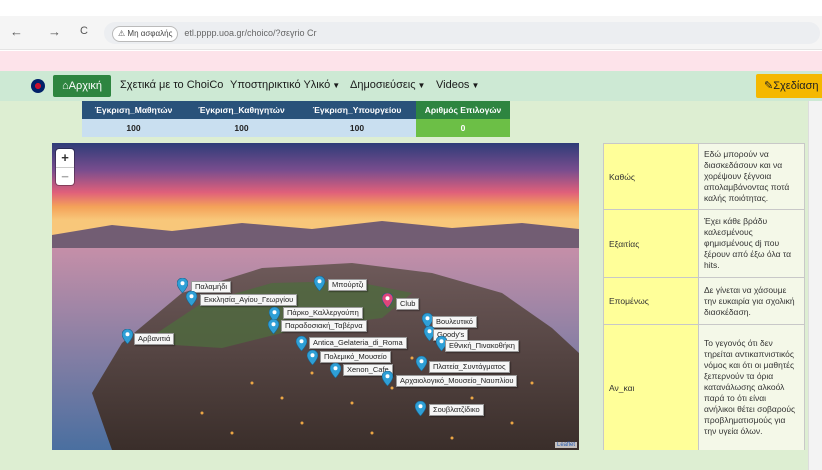  Describe the element at coordinates (154, 339) in the screenshot. I see `map-marker-label: Αρβανιτιά` at that location.